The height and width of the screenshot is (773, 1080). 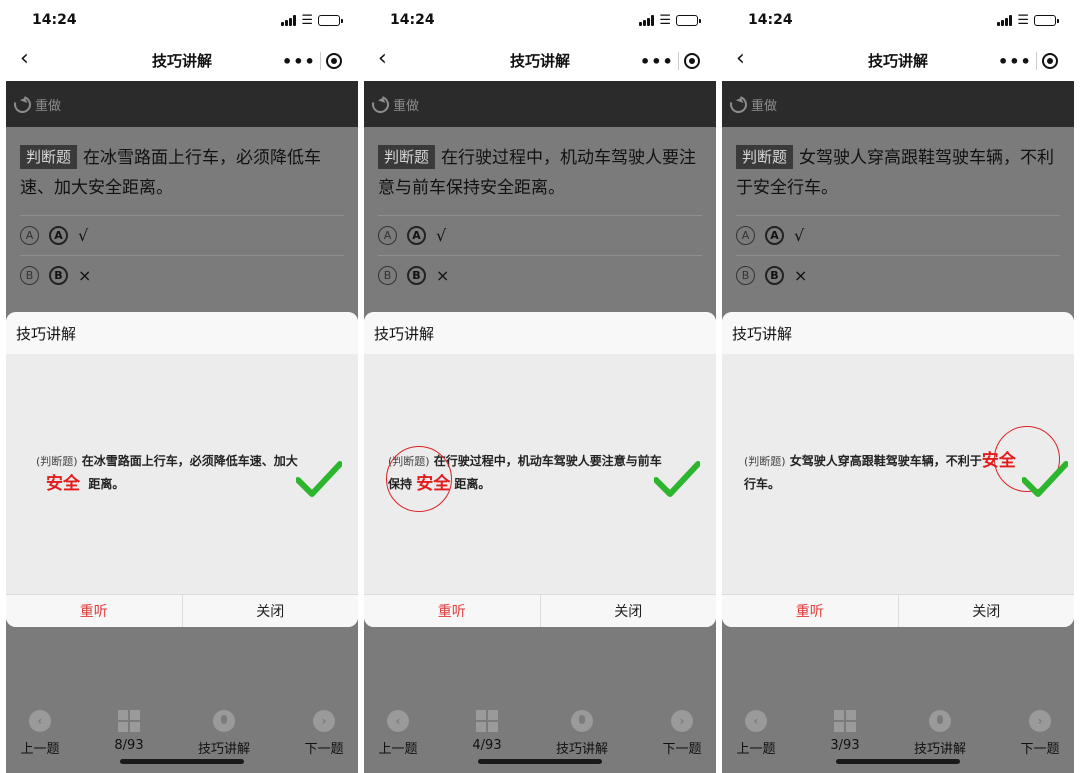 I want to click on progress-counter: 4/93, so click(x=487, y=745).